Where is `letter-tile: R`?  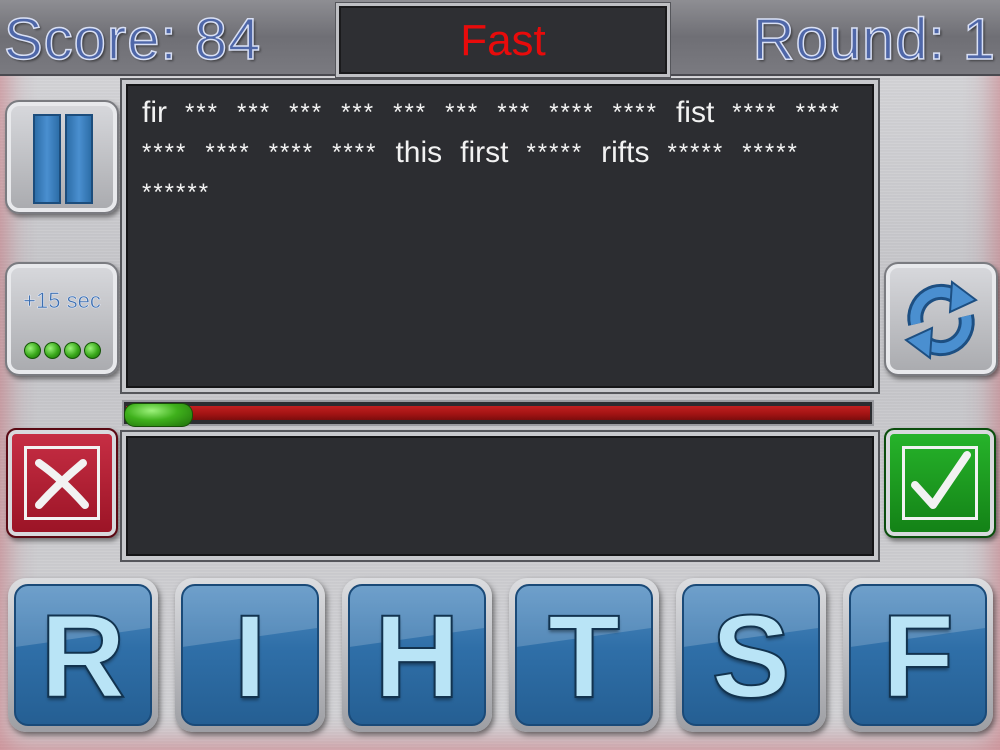 letter-tile: R is located at coordinates (83, 655).